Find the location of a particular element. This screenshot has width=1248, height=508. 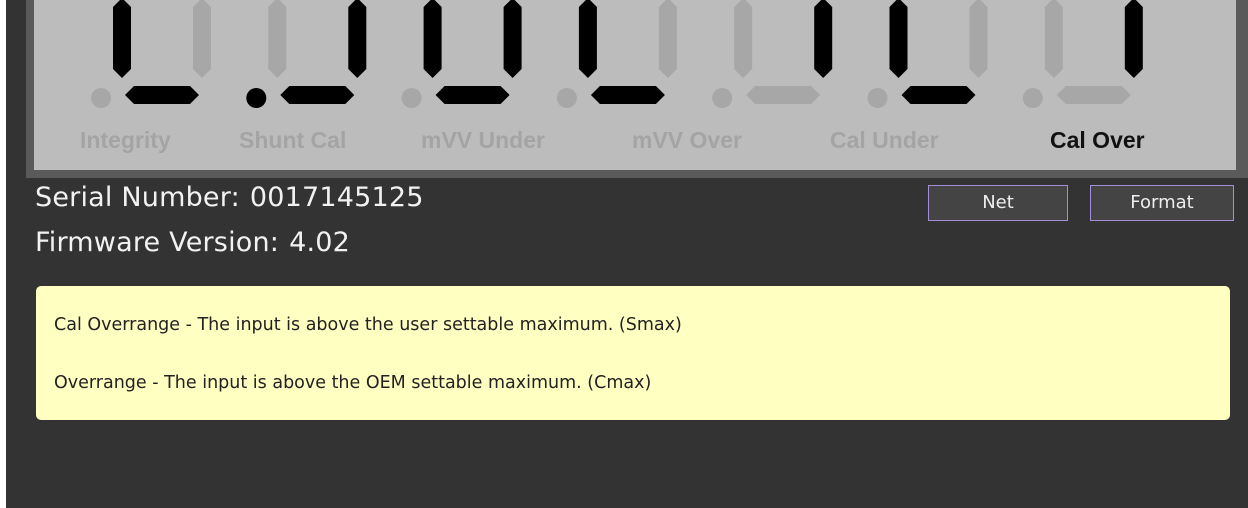

serial-number-value: 0017145125 is located at coordinates (336, 197).